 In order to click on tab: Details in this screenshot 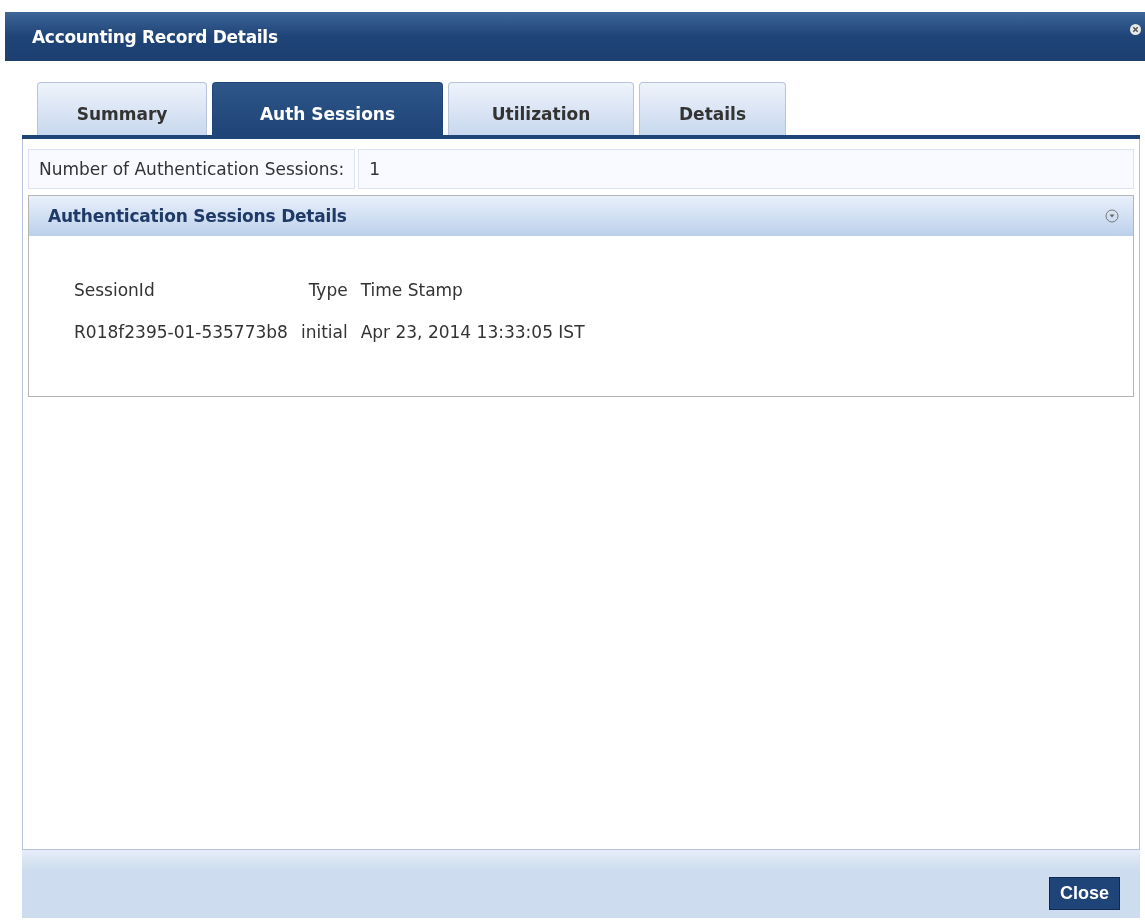, I will do `click(712, 108)`.